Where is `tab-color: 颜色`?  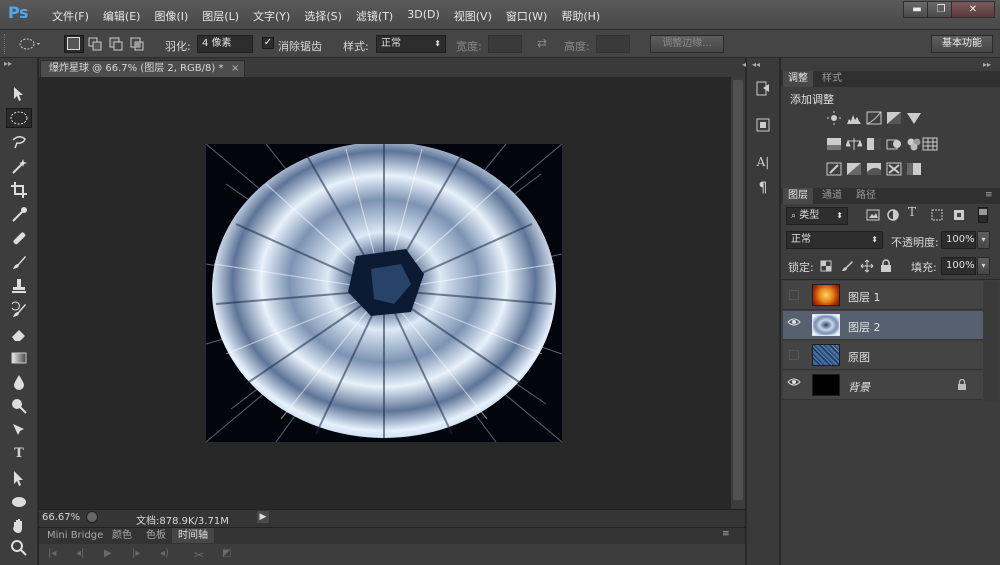
tab-color: 颜色 is located at coordinates (122, 535).